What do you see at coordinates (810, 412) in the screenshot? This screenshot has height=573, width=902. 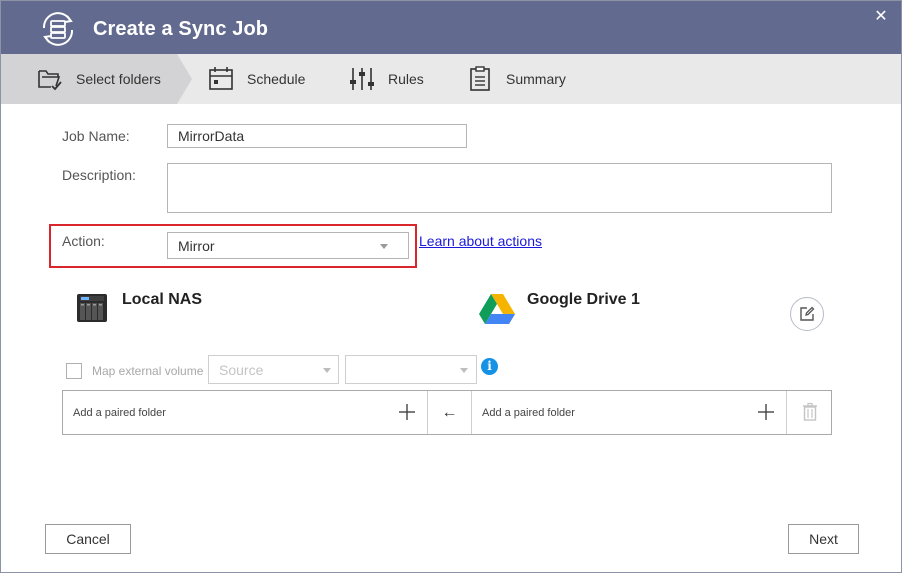 I see `trash-icon` at bounding box center [810, 412].